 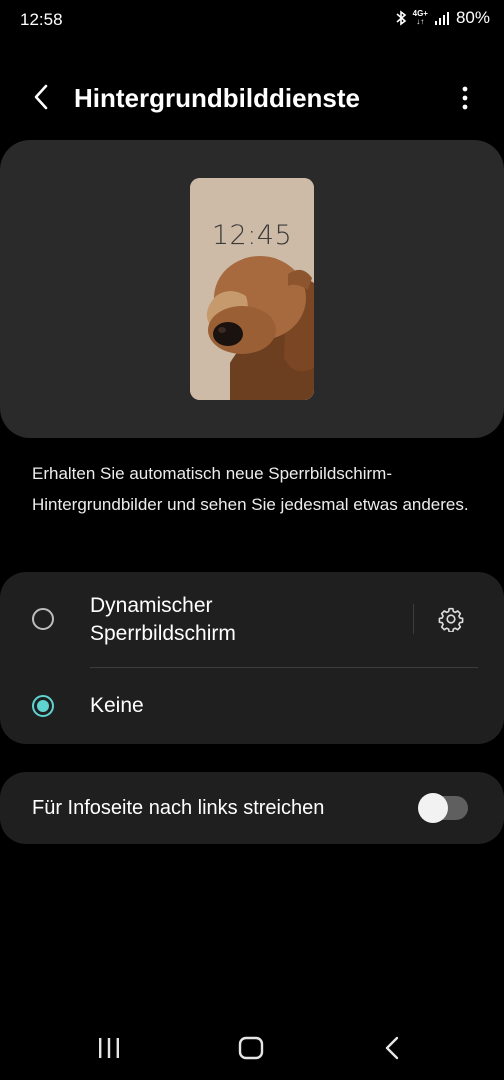 What do you see at coordinates (413, 619) in the screenshot?
I see `vertical-divider` at bounding box center [413, 619].